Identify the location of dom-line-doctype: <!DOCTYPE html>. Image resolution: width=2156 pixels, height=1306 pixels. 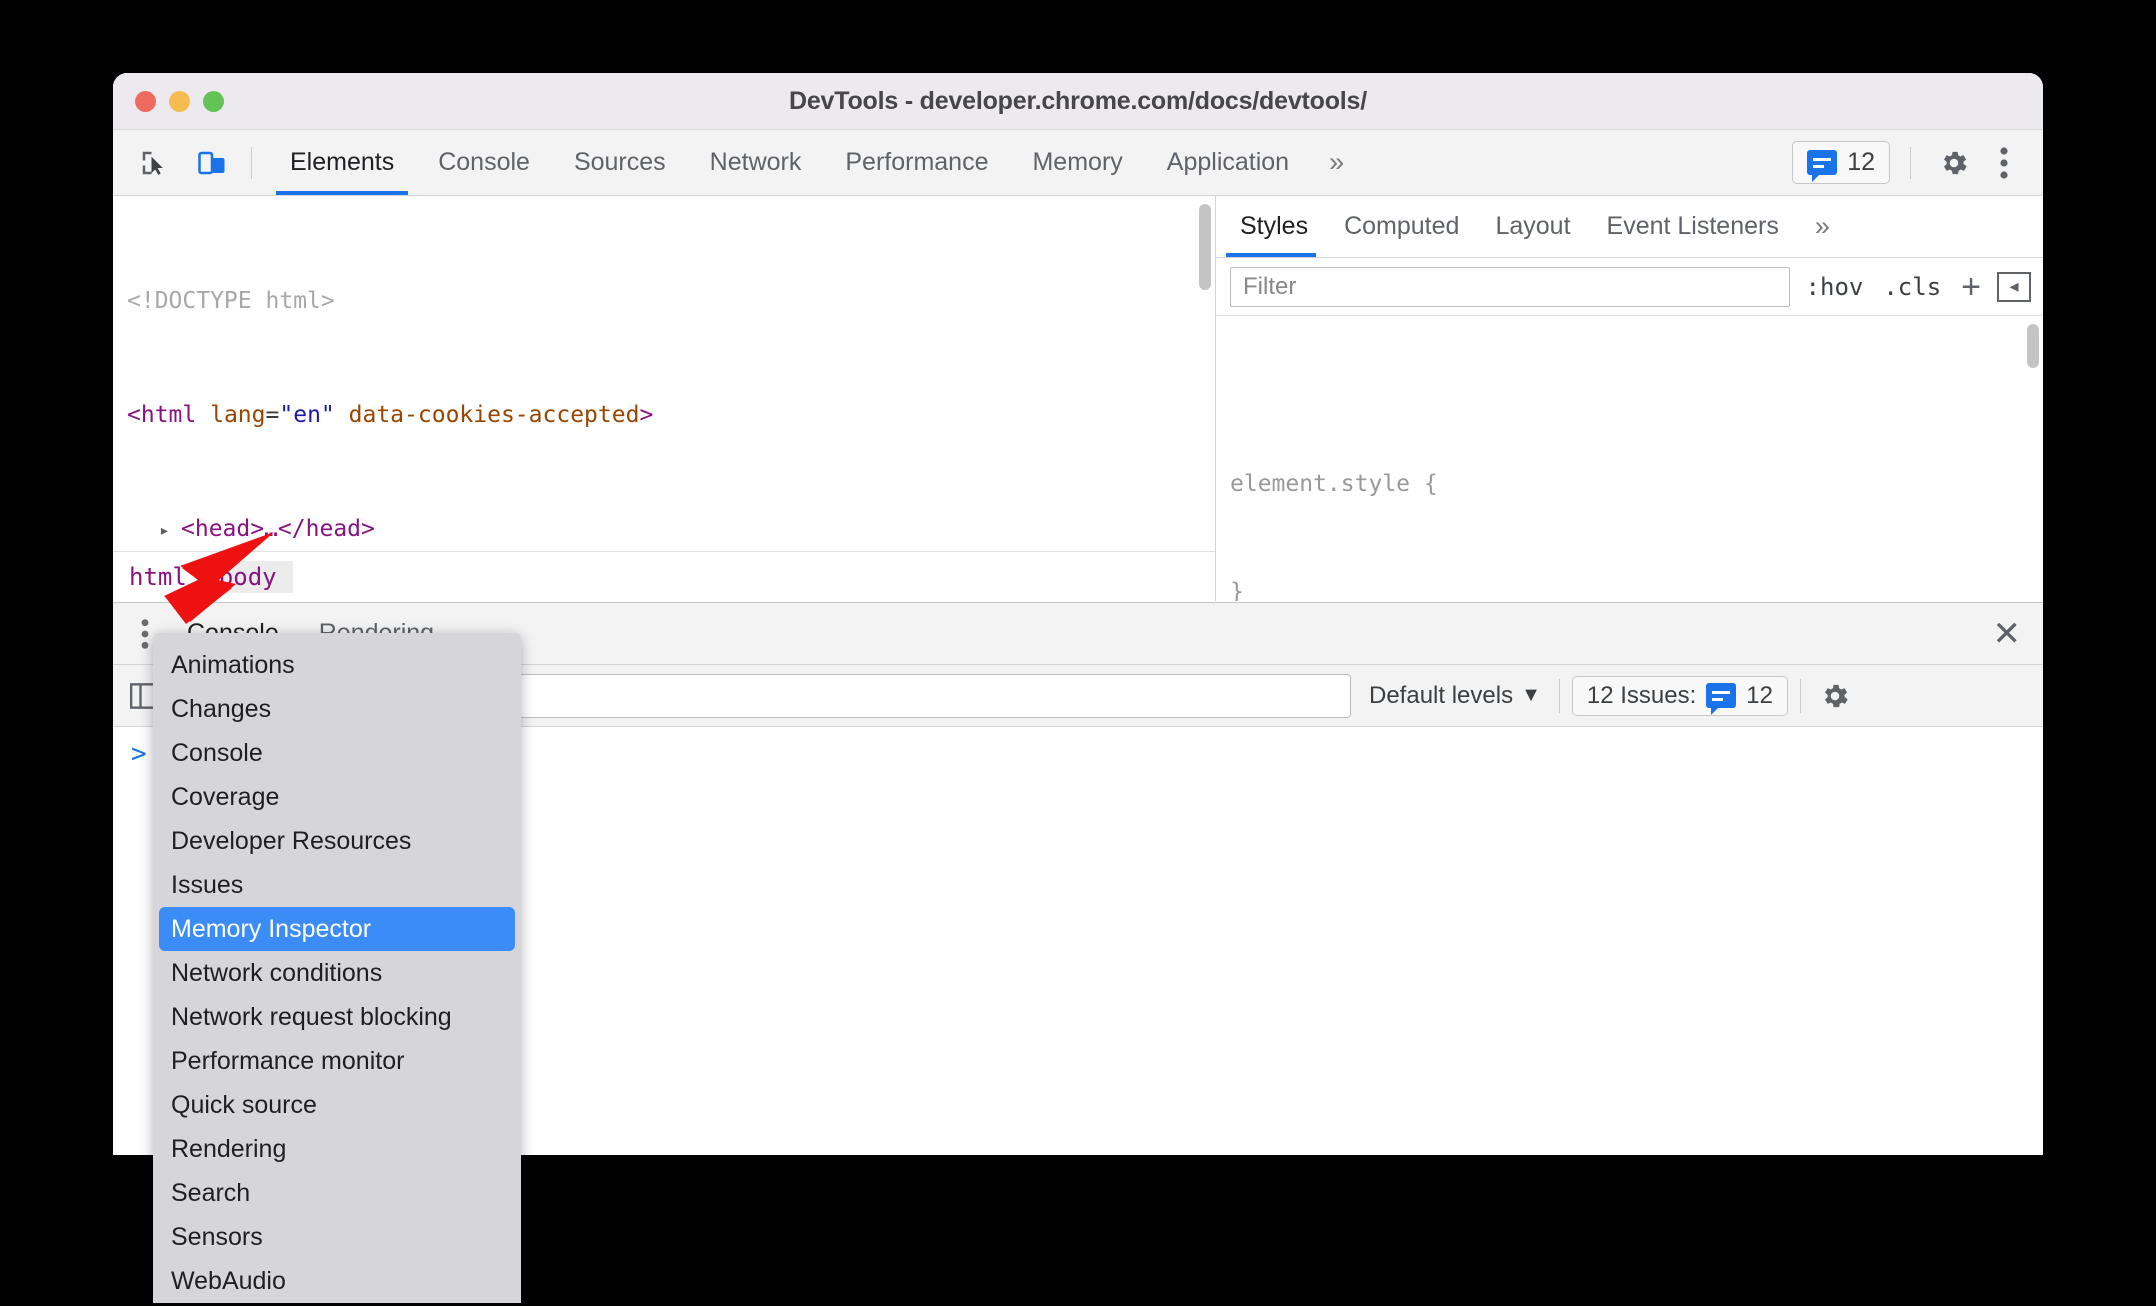
(664, 301).